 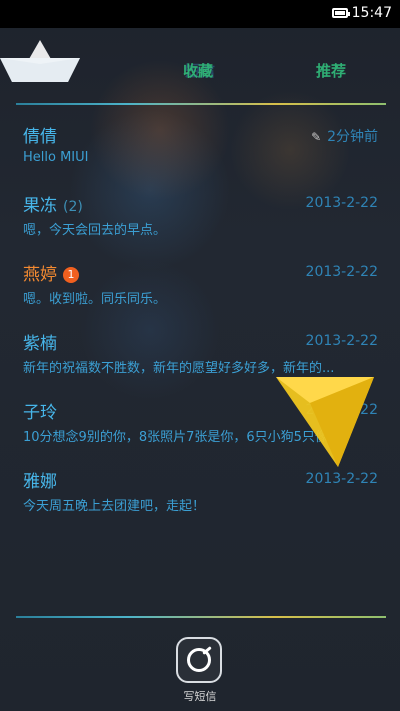 I want to click on compose-button, so click(x=199, y=660).